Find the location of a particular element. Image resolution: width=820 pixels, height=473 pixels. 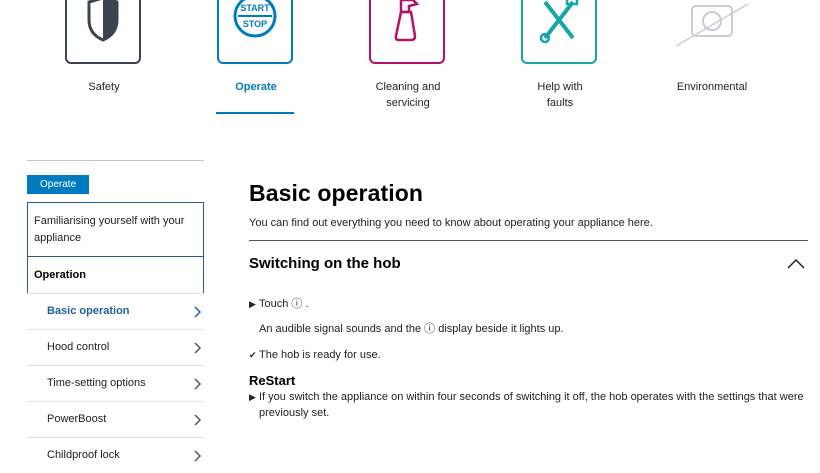

sidebar-item-label: PowerBoost is located at coordinates (77, 419).